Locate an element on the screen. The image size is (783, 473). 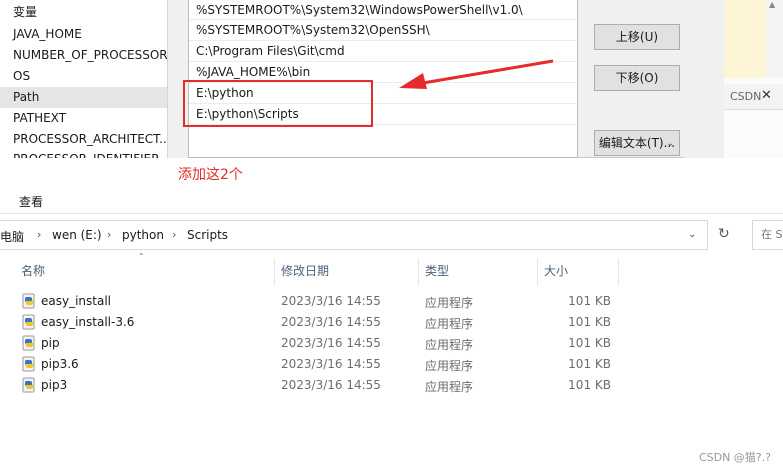
annotation-text: 添加这2个 is located at coordinates (210, 175).